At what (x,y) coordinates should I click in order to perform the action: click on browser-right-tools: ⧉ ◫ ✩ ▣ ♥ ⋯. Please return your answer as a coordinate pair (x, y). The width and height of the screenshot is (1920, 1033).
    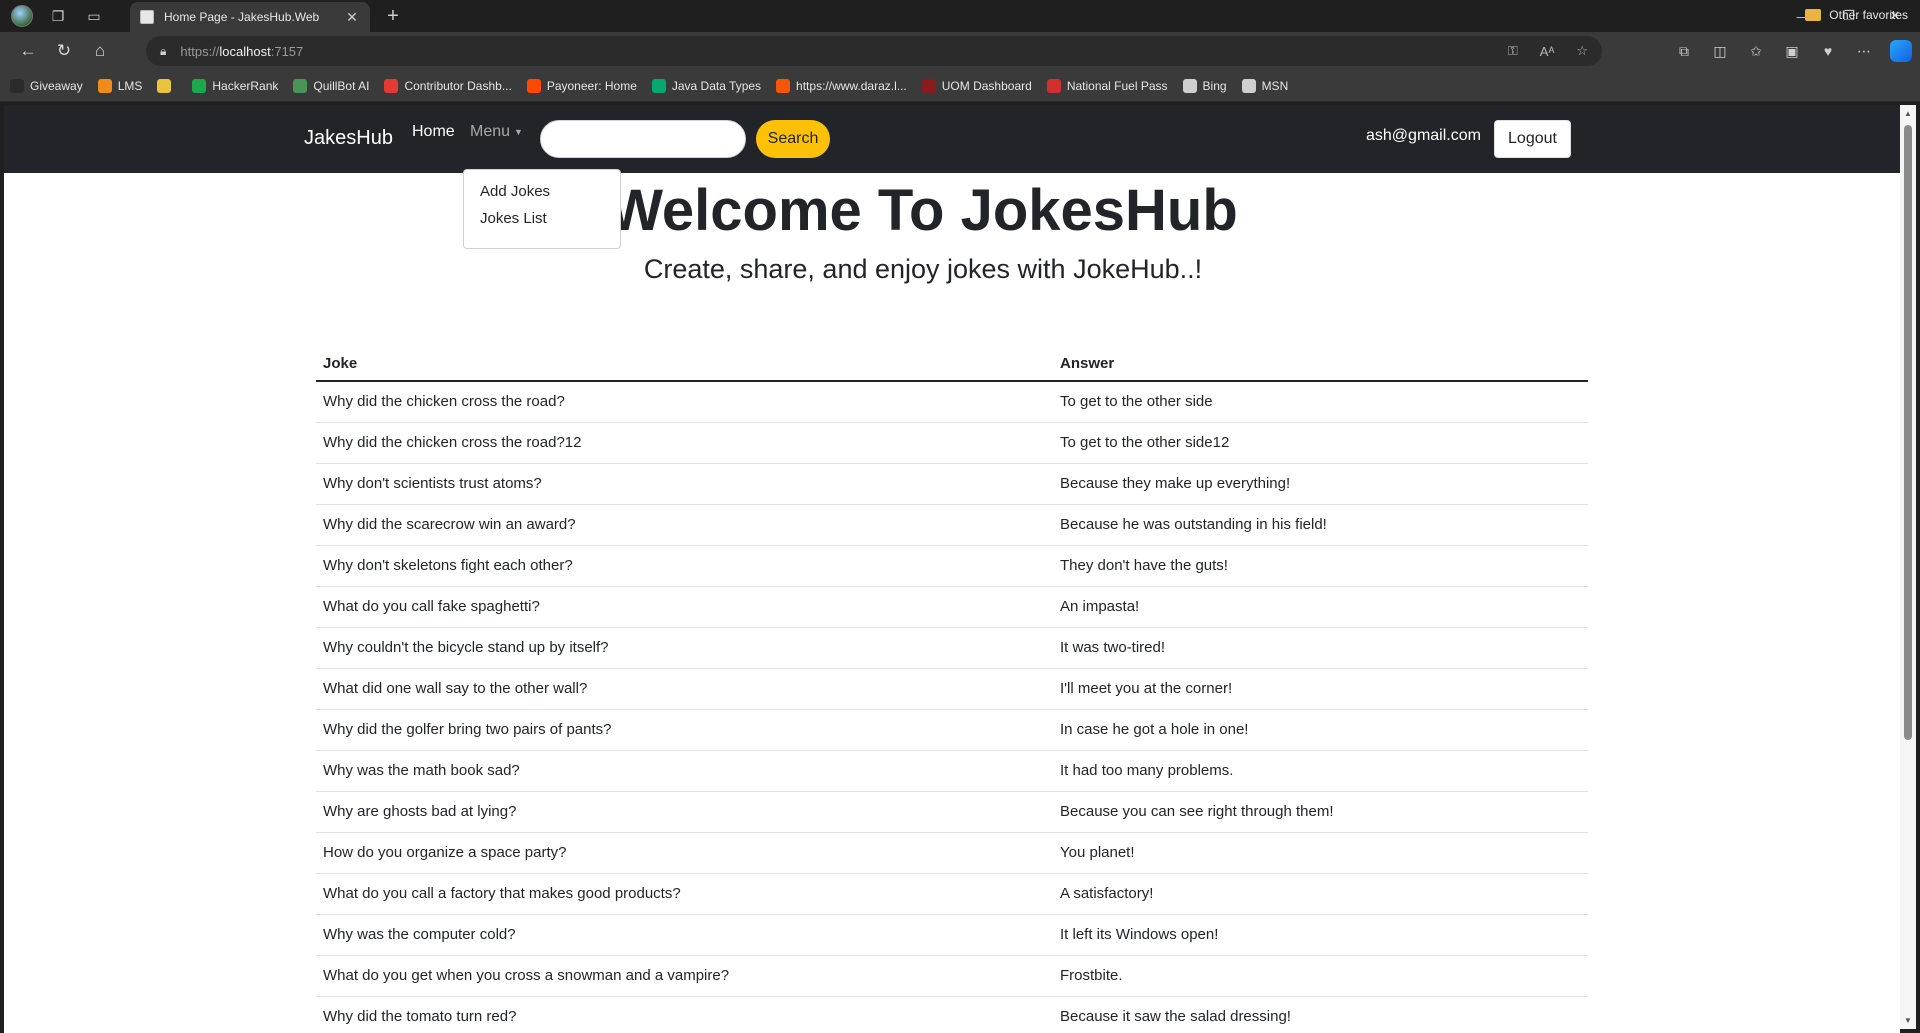
    Looking at the image, I should click on (1793, 51).